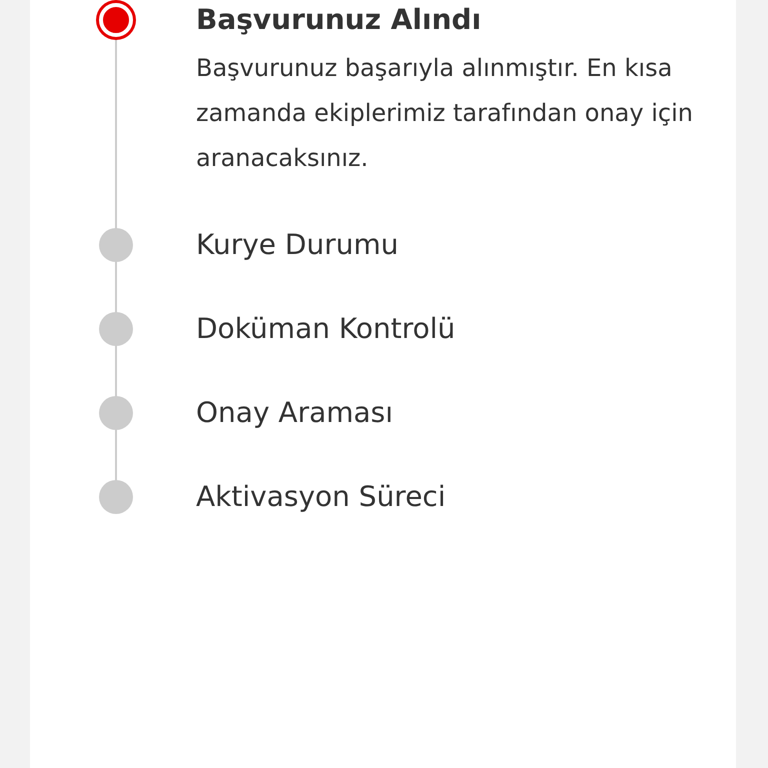 The image size is (768, 768). What do you see at coordinates (295, 413) in the screenshot?
I see `step-title: Onay Araması` at bounding box center [295, 413].